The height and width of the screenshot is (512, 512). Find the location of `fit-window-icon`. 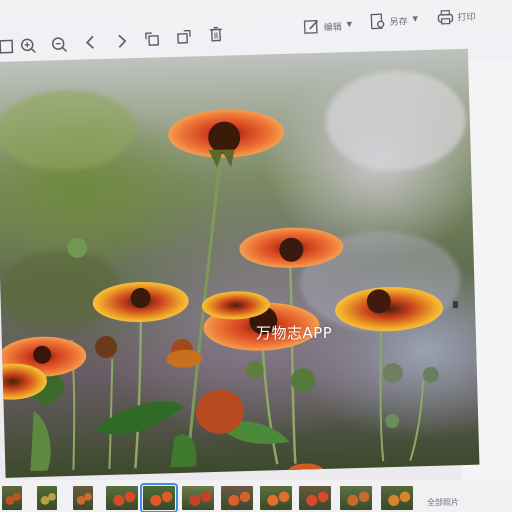

fit-window-icon is located at coordinates (8, 46).